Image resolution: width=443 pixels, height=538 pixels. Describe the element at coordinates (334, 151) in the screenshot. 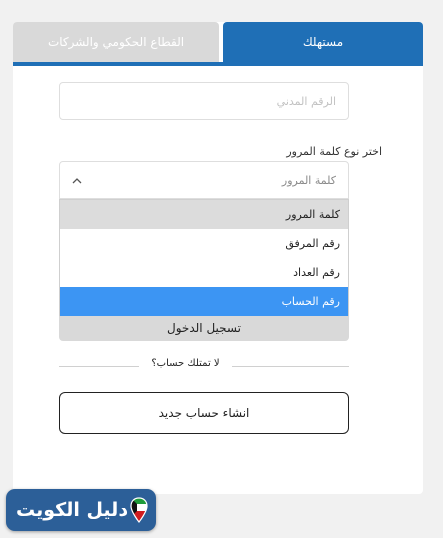

I see `password-type-label: اختر نوع كلمة المرور` at that location.